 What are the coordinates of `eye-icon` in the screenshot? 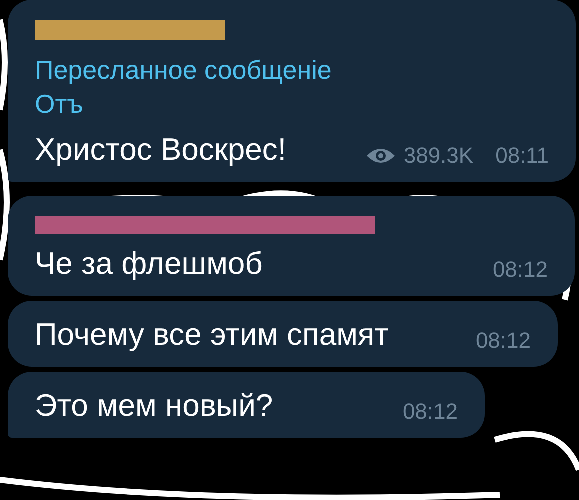 It's located at (381, 155).